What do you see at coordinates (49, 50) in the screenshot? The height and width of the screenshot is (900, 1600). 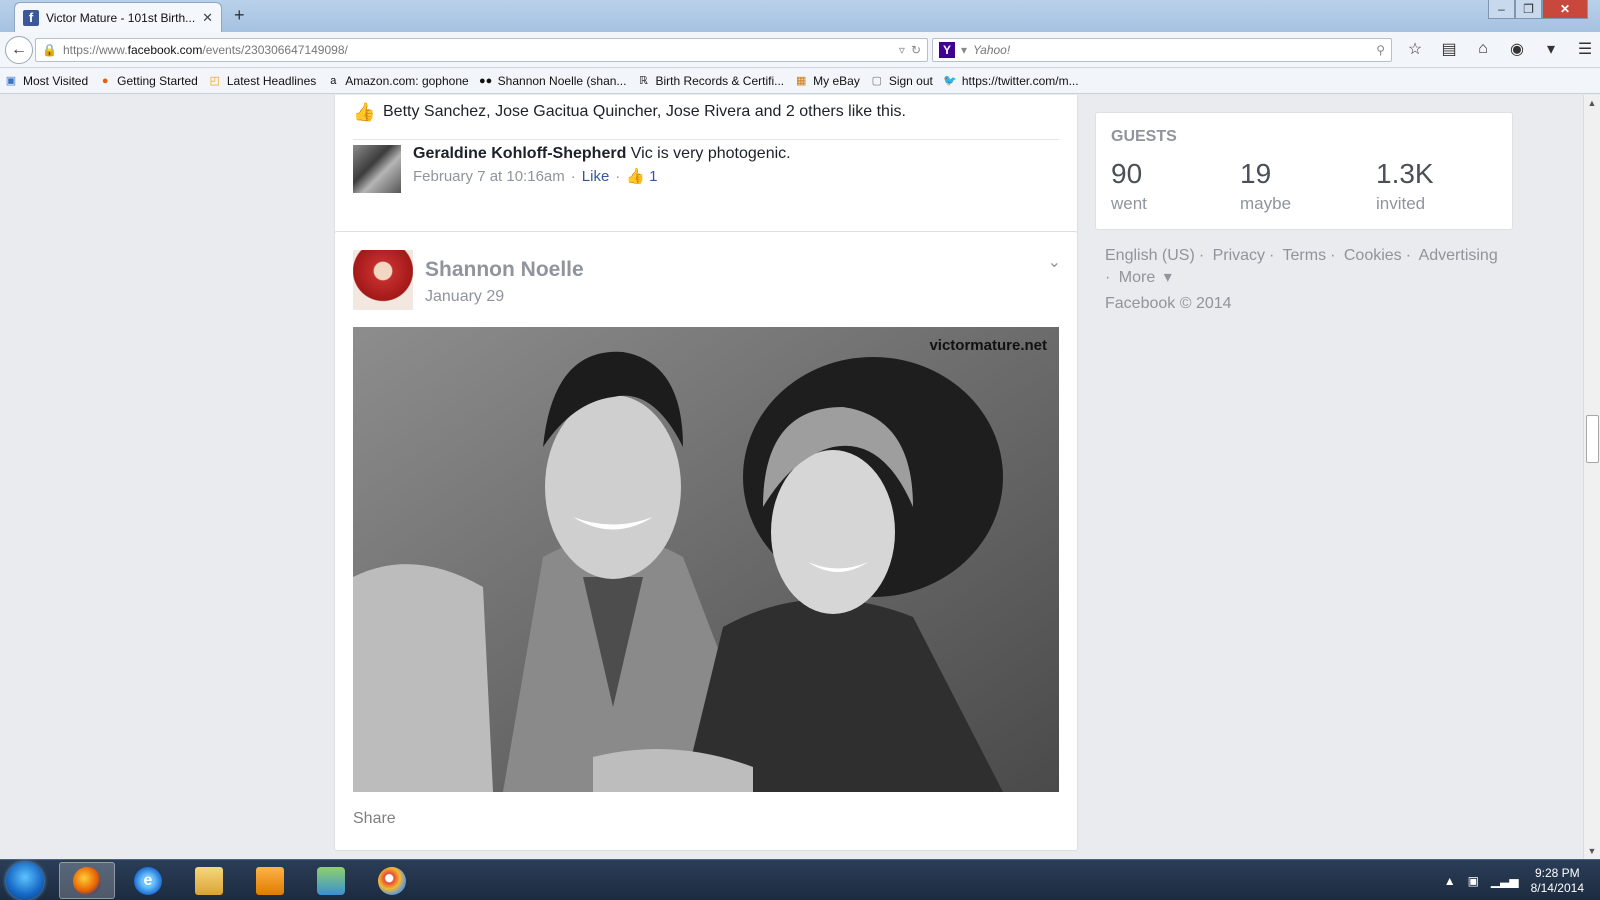 I see `lock-icon: 🔒` at bounding box center [49, 50].